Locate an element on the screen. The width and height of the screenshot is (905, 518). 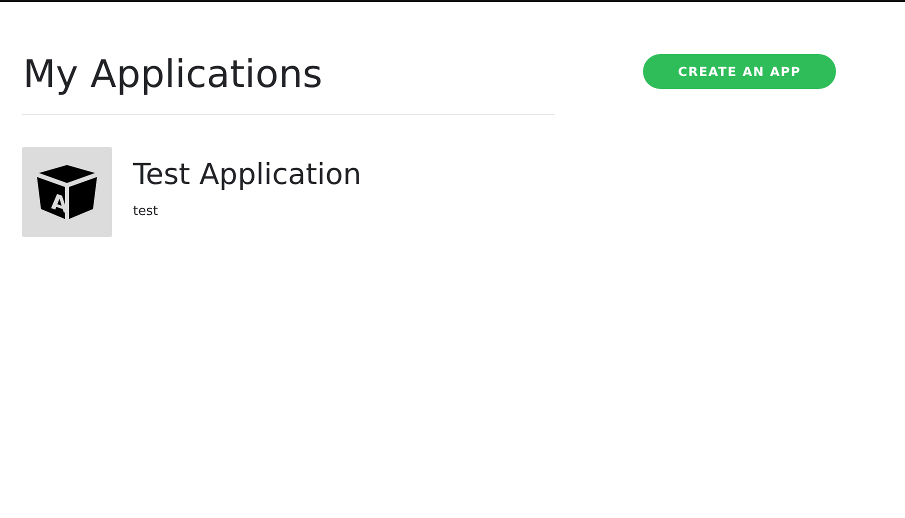
page-title: My Applications is located at coordinates (173, 74).